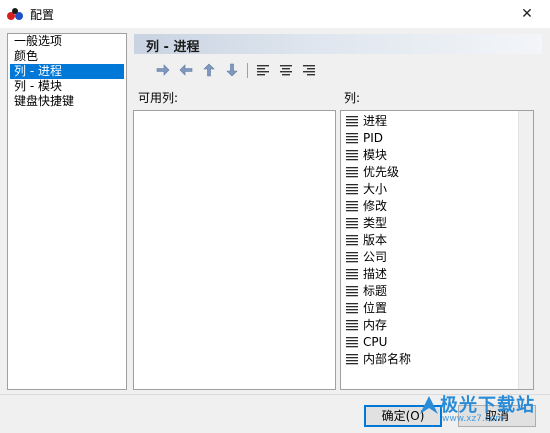  What do you see at coordinates (482, 410) in the screenshot?
I see `watermark-logo: 极光下载站 www.xz7.com` at bounding box center [482, 410].